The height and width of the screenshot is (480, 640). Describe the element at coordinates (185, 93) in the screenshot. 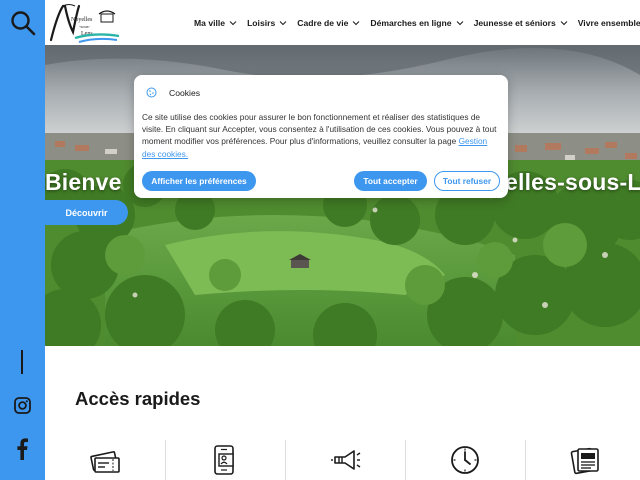

I see `cookie-title: Cookies` at that location.